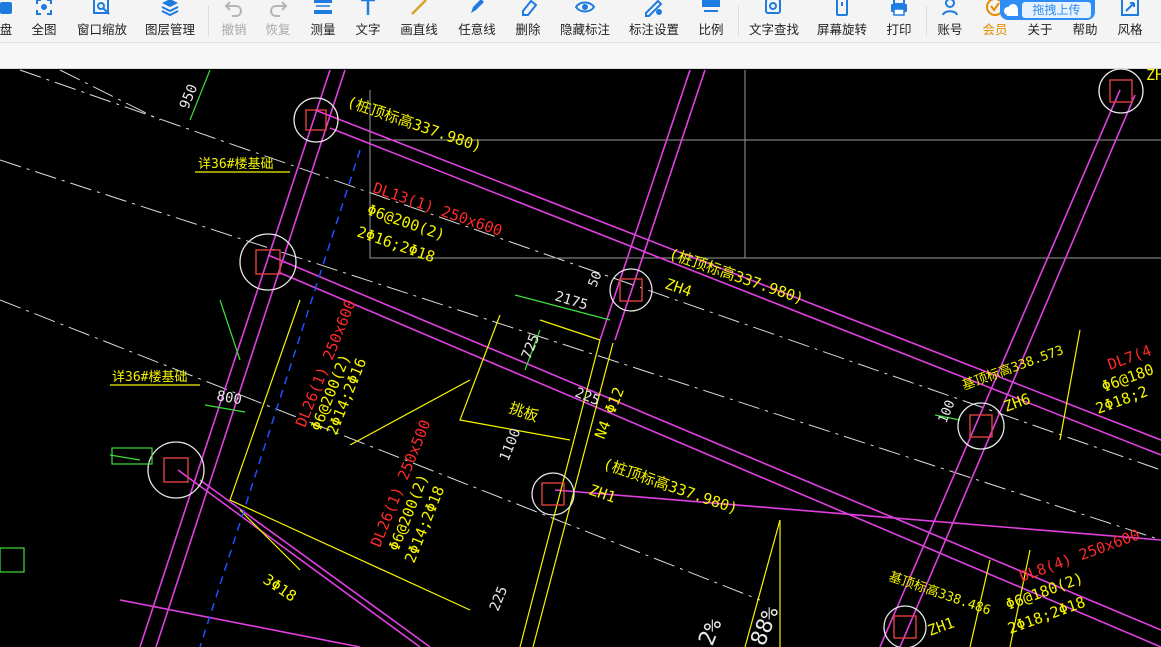 The image size is (1161, 647). Describe the element at coordinates (234, 8) in the screenshot. I see `undo-icon` at that location.